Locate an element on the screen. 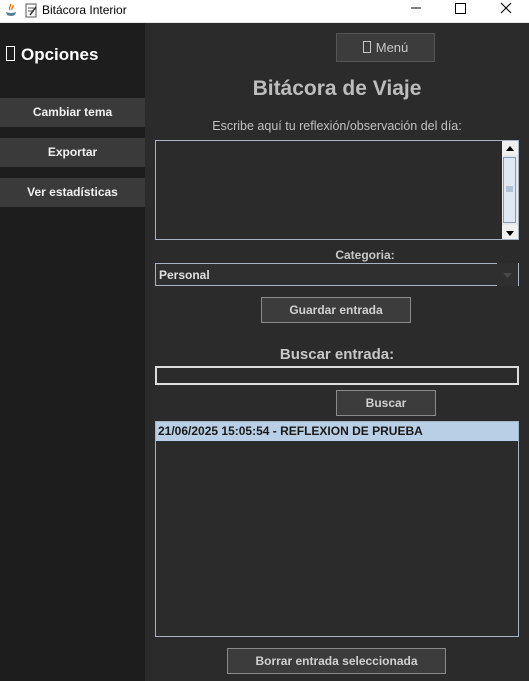  scroll-up-button is located at coordinates (510, 148).